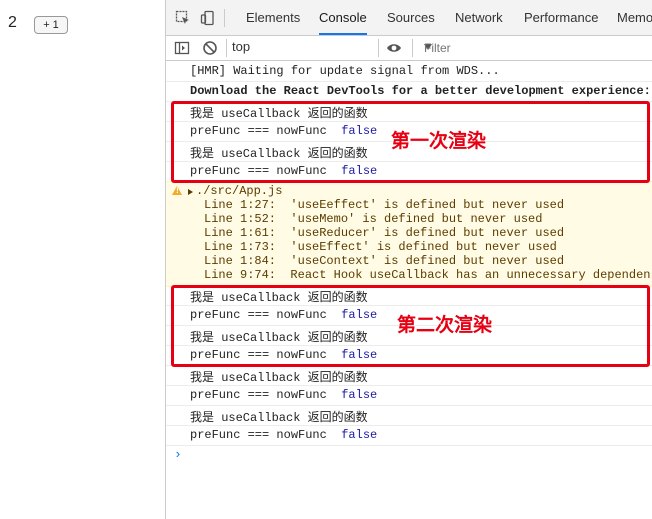  I want to click on inspect-element-icon, so click(183, 18).